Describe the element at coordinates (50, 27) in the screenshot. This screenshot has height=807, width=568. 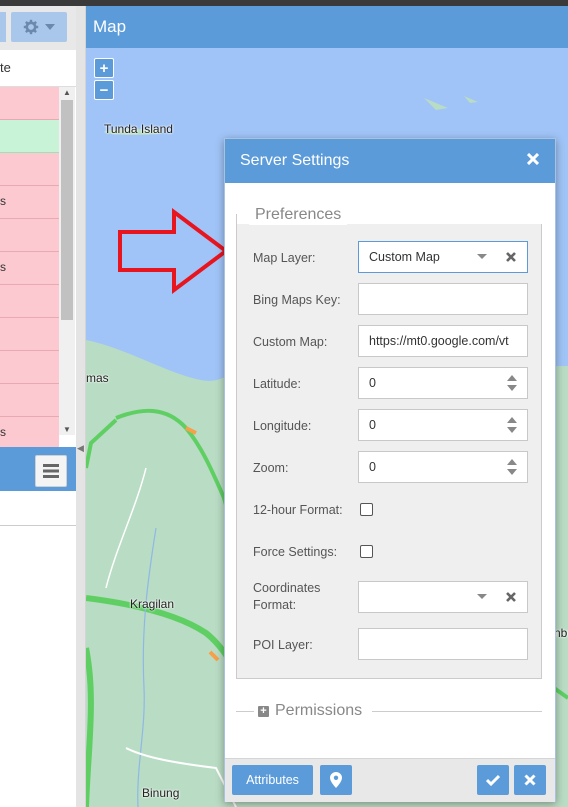
I see `caret-down-icon` at that location.